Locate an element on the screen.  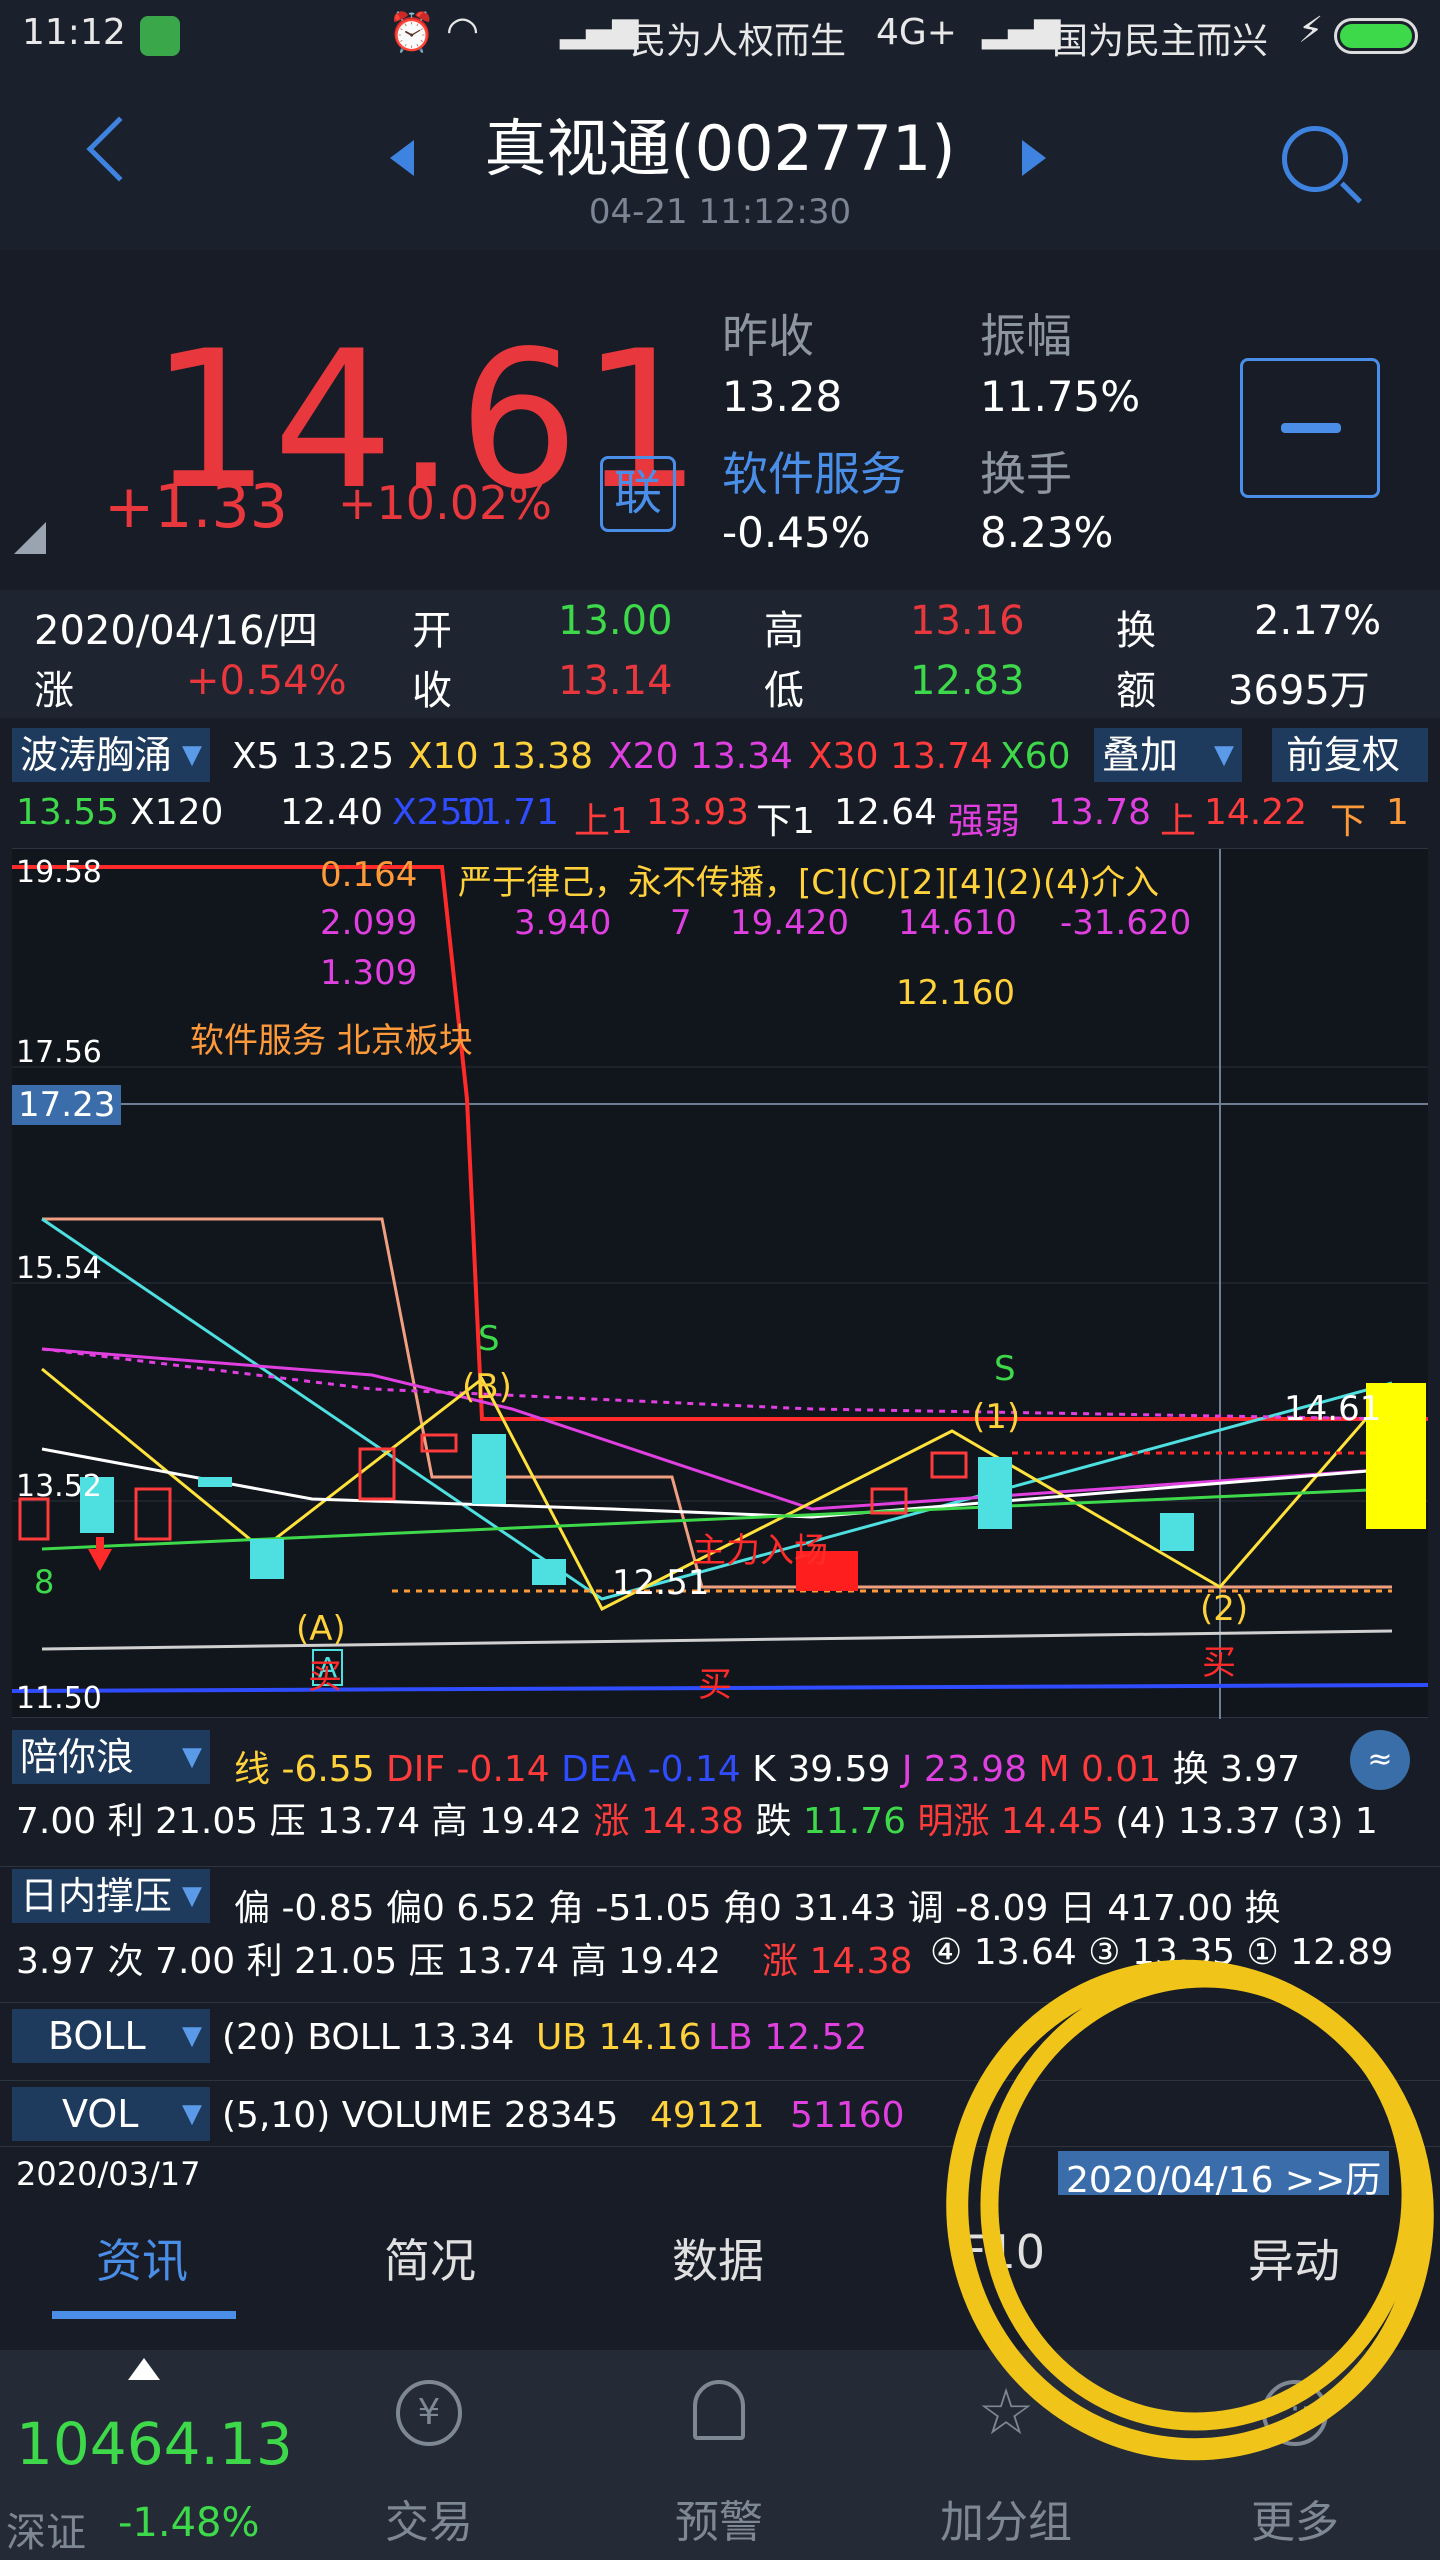
highlight-circle is located at coordinates (1190, 2210).